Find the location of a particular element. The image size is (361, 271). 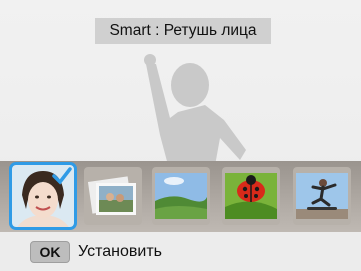

thumbnail-face-retouch is located at coordinates (43, 196).